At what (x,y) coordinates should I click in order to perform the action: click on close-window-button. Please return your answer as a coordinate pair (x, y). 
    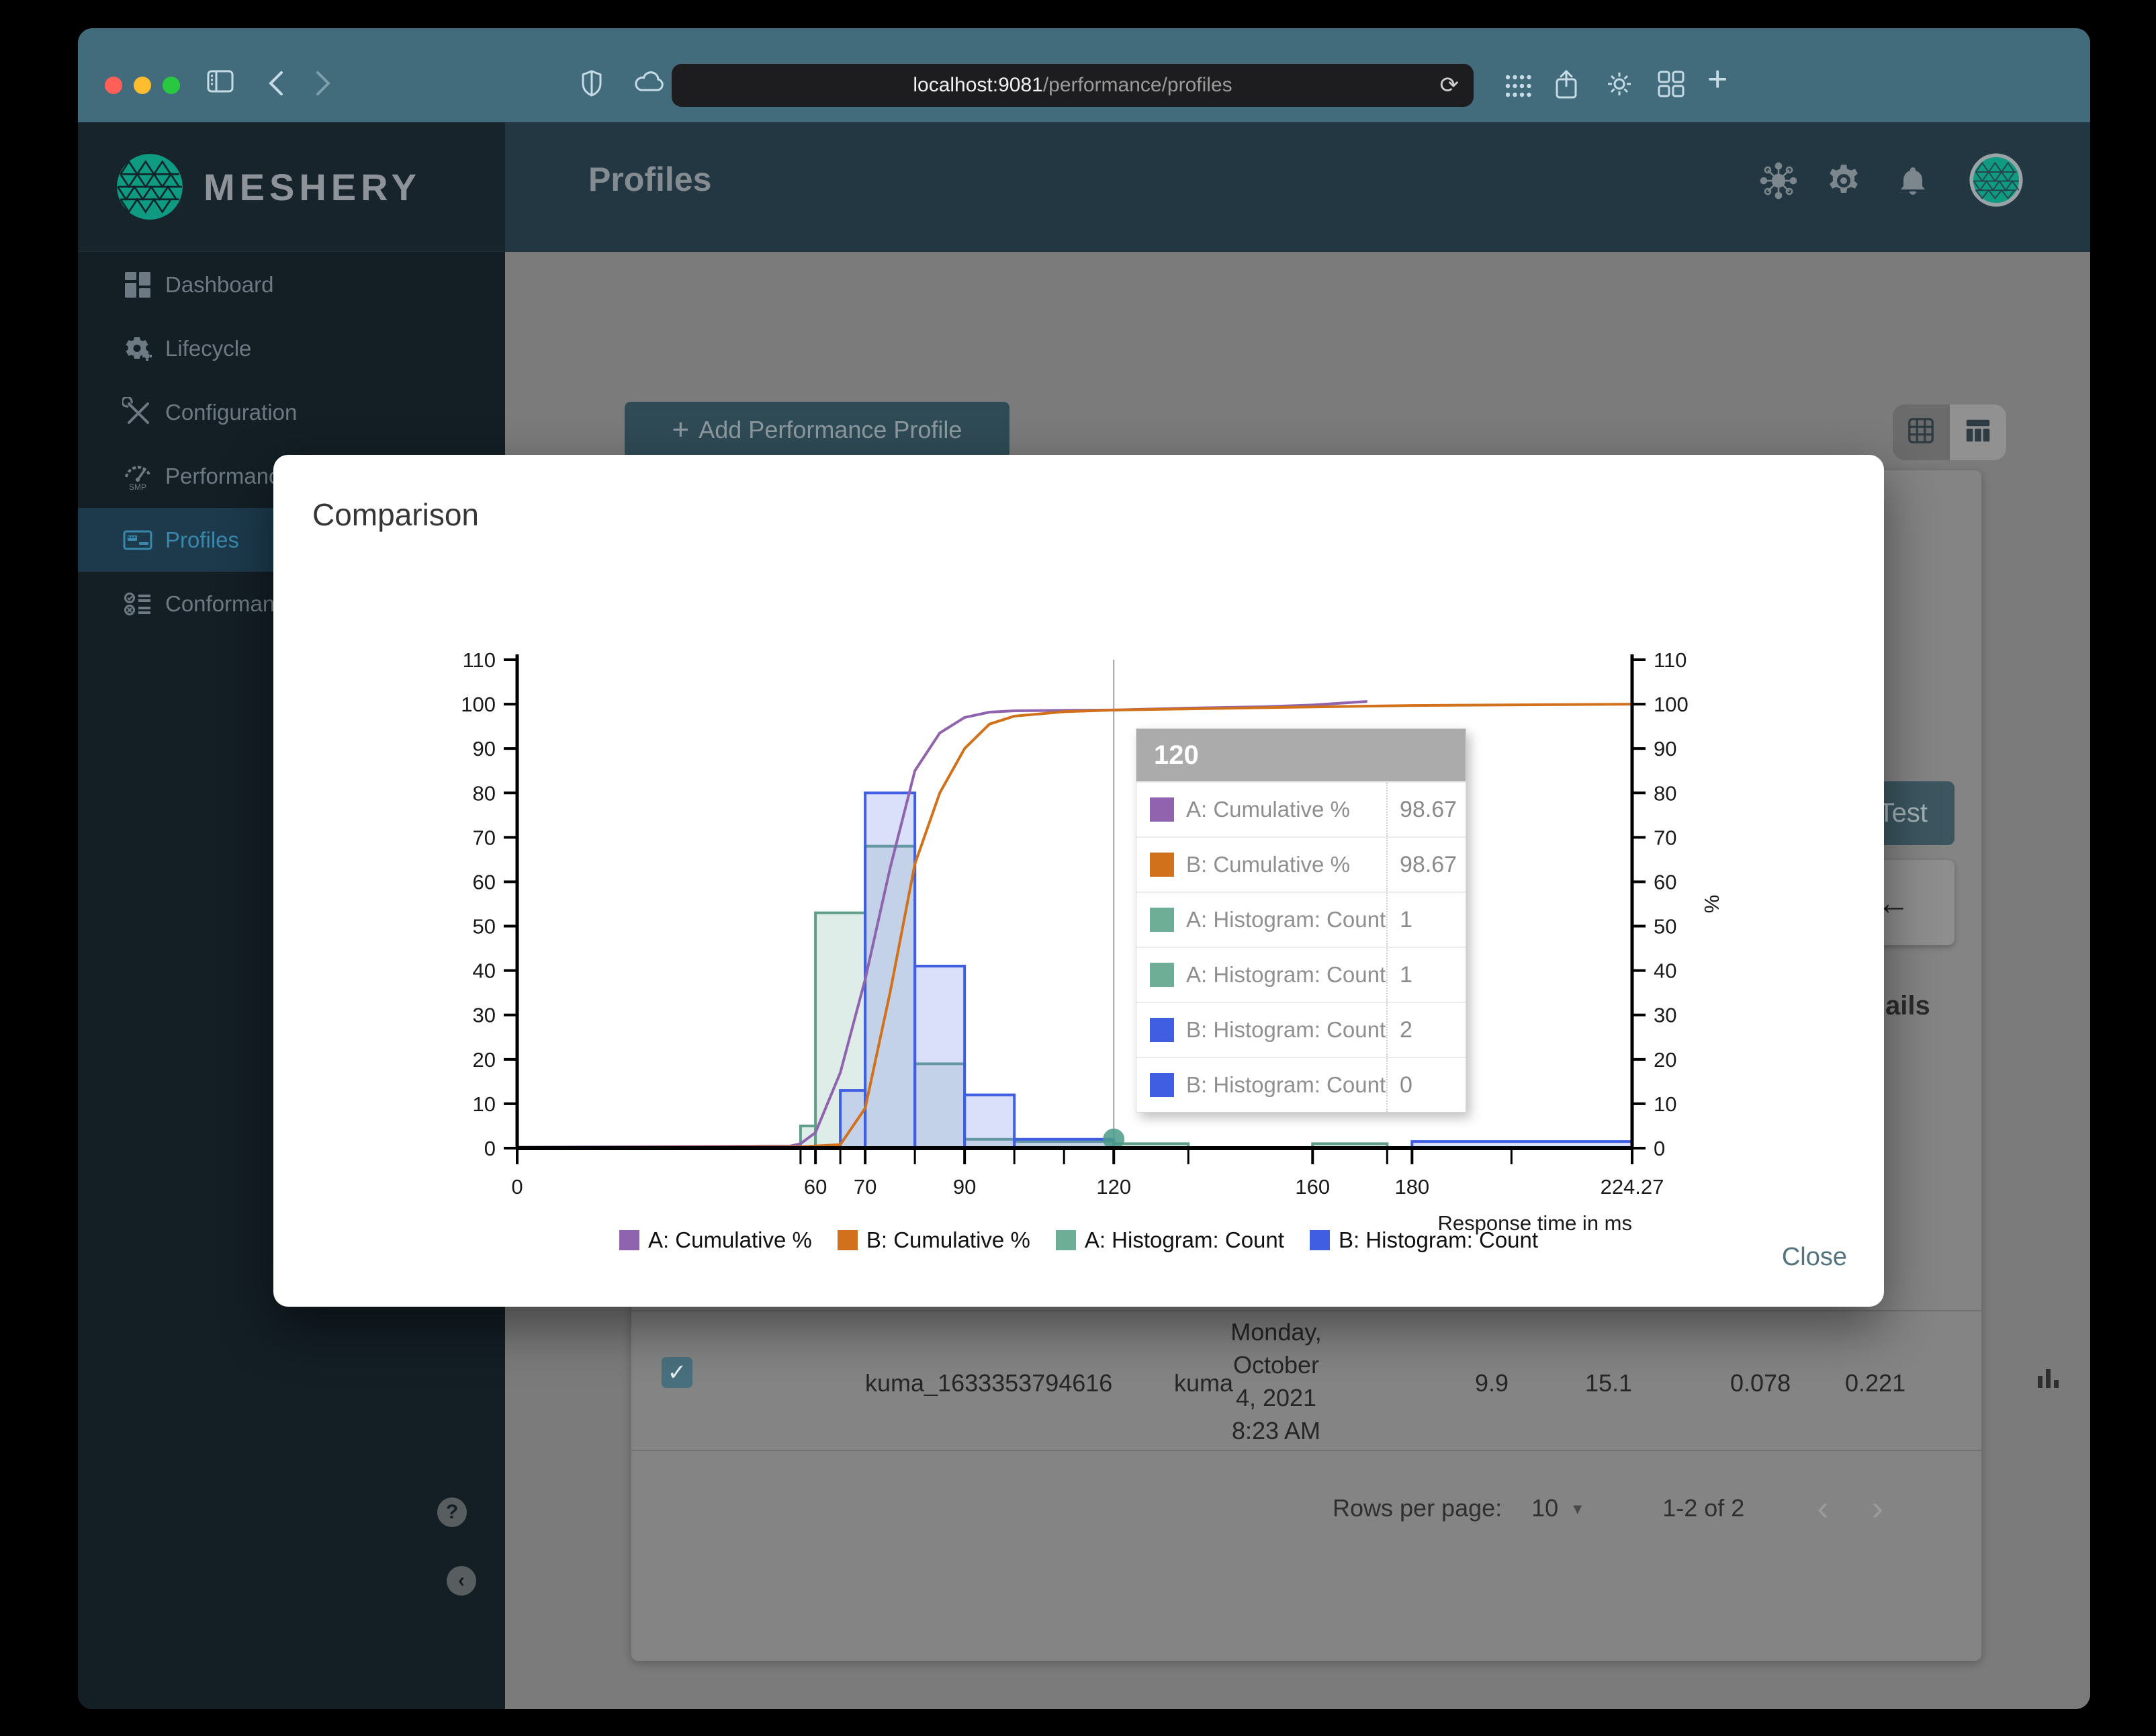
    Looking at the image, I should click on (113, 85).